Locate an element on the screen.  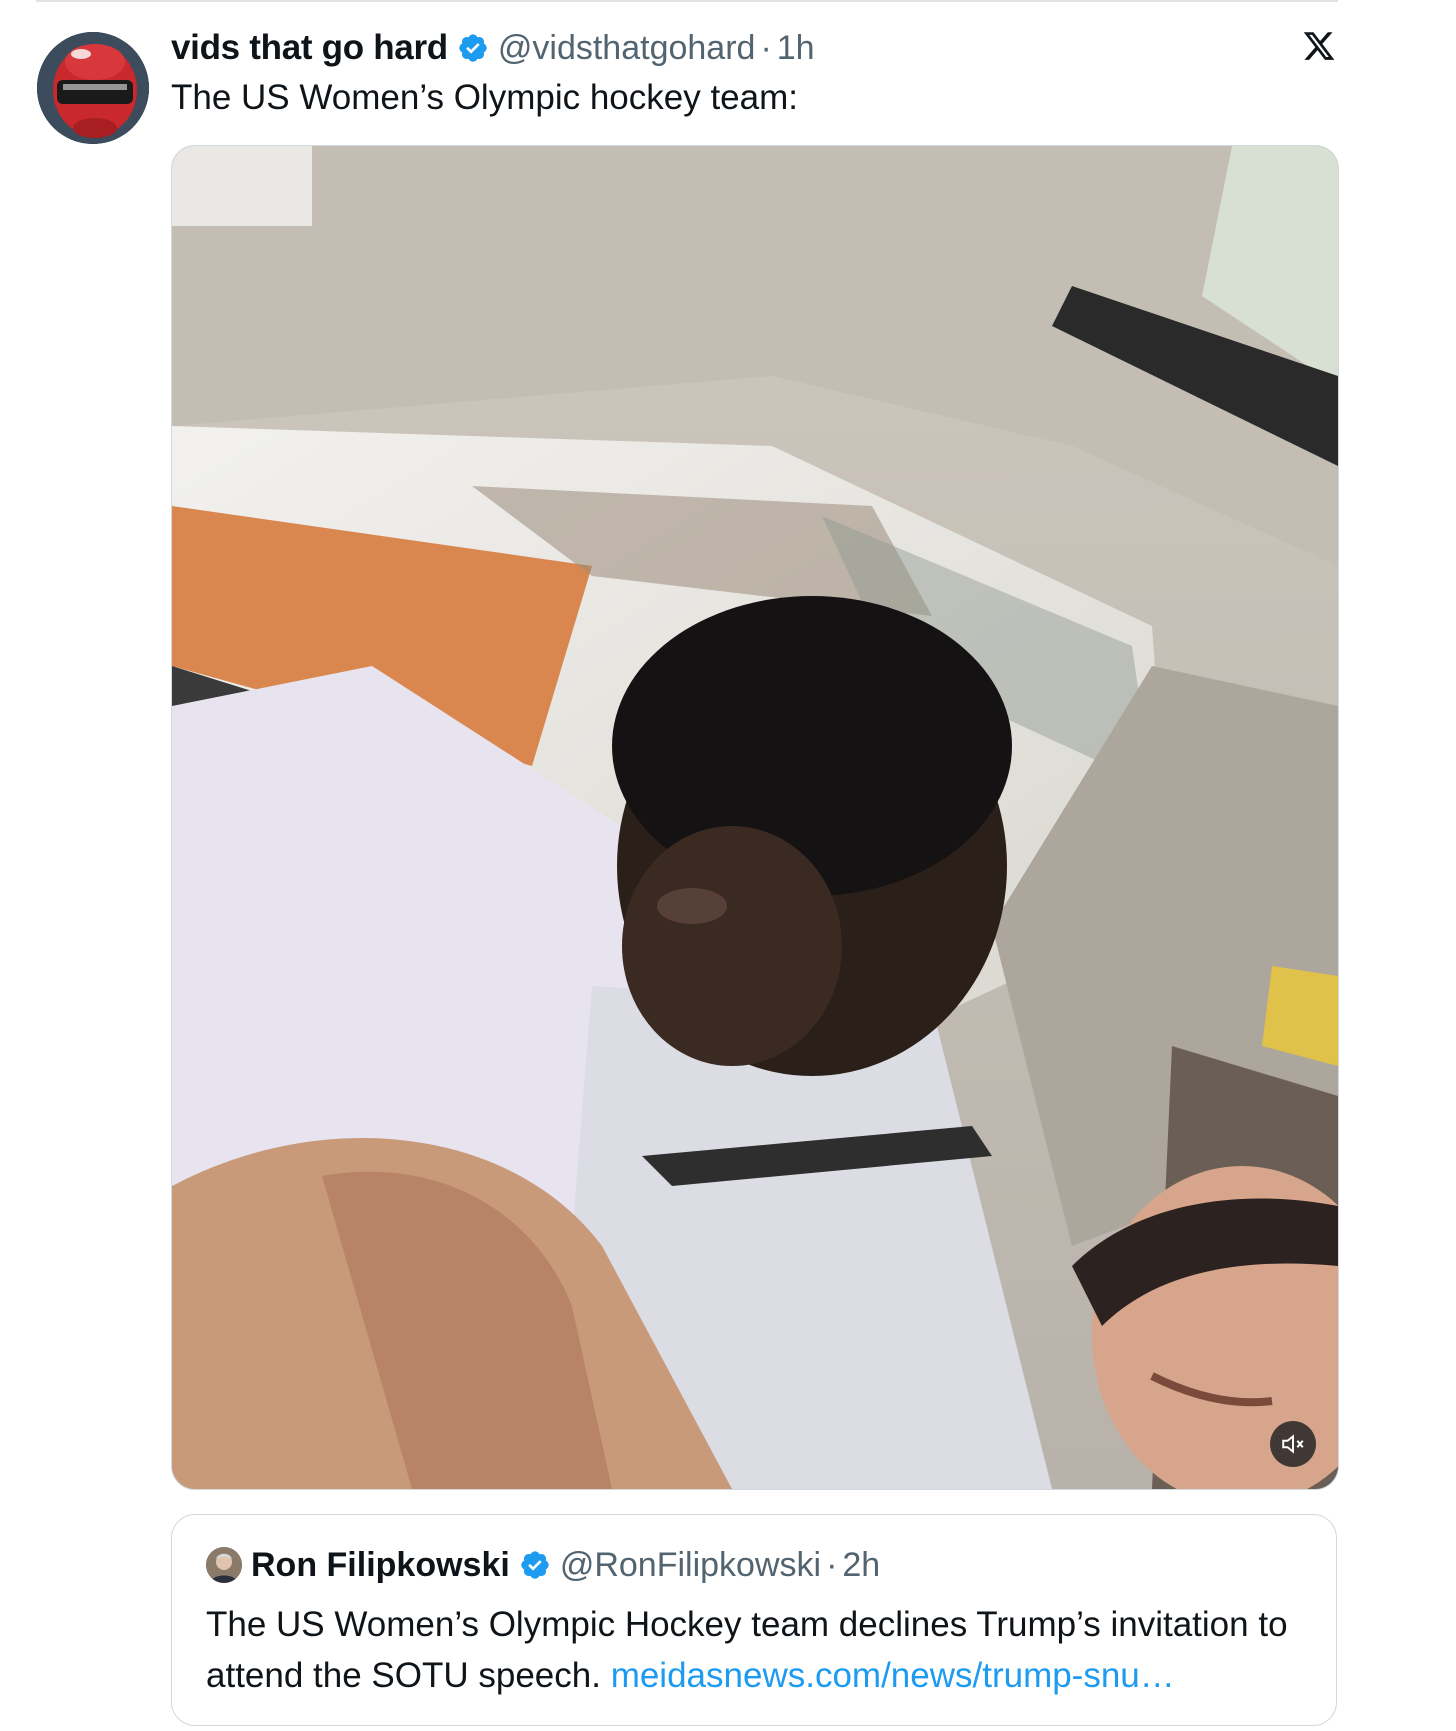
quoted-author-avatar is located at coordinates (224, 1565).